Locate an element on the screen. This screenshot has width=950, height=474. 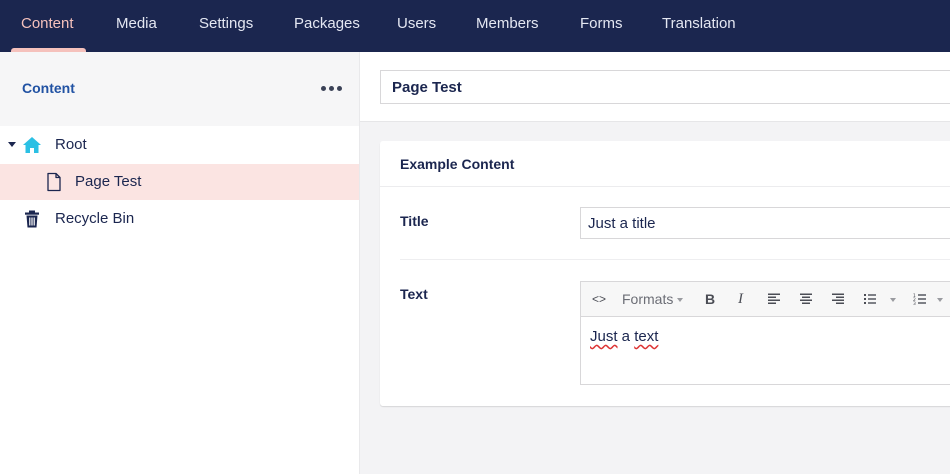
group-header: Example Content is located at coordinates (665, 164).